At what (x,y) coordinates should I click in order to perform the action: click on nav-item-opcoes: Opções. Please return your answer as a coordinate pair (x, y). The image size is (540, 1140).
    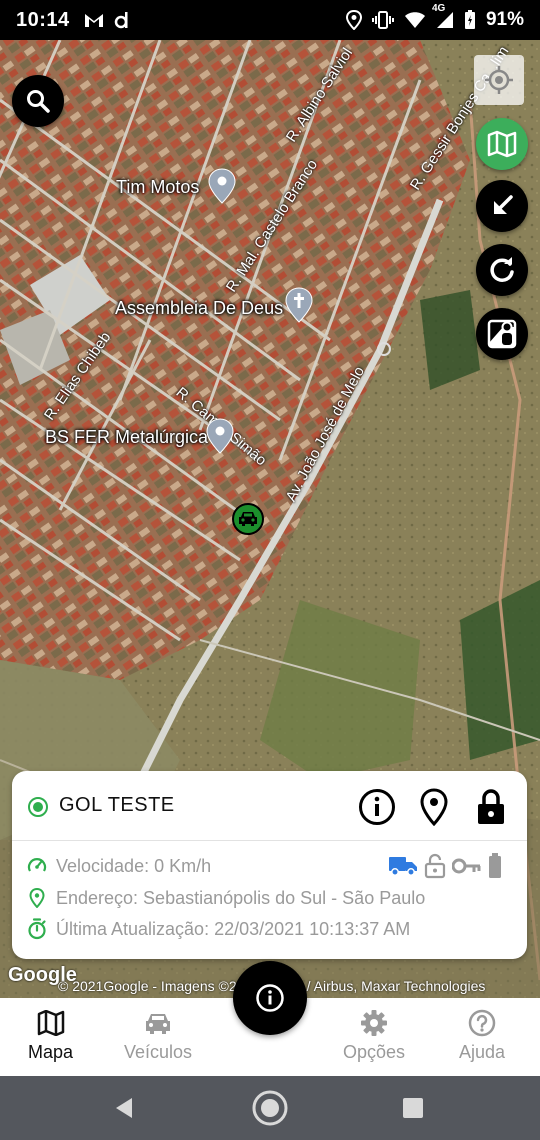
    Looking at the image, I should click on (374, 1035).